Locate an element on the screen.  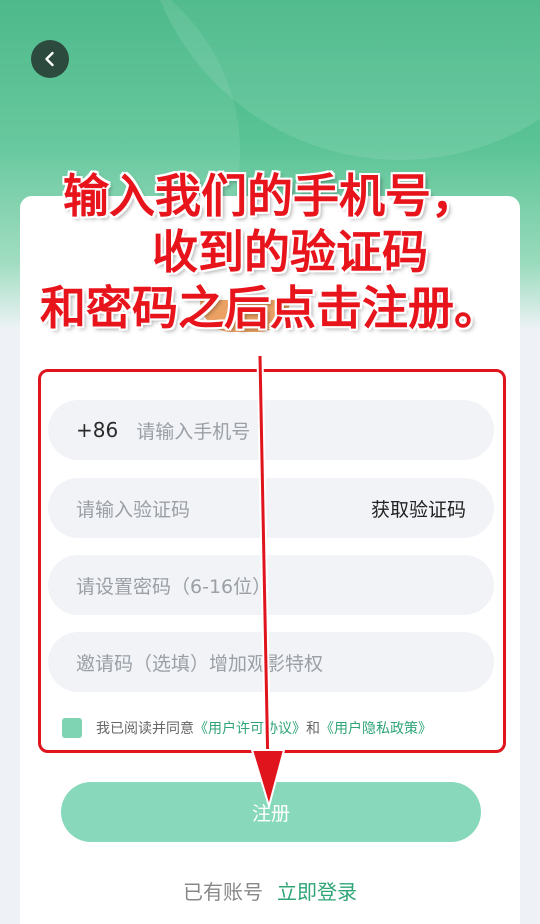
instruction-line-2: 收到的验证码 is located at coordinates (290, 252).